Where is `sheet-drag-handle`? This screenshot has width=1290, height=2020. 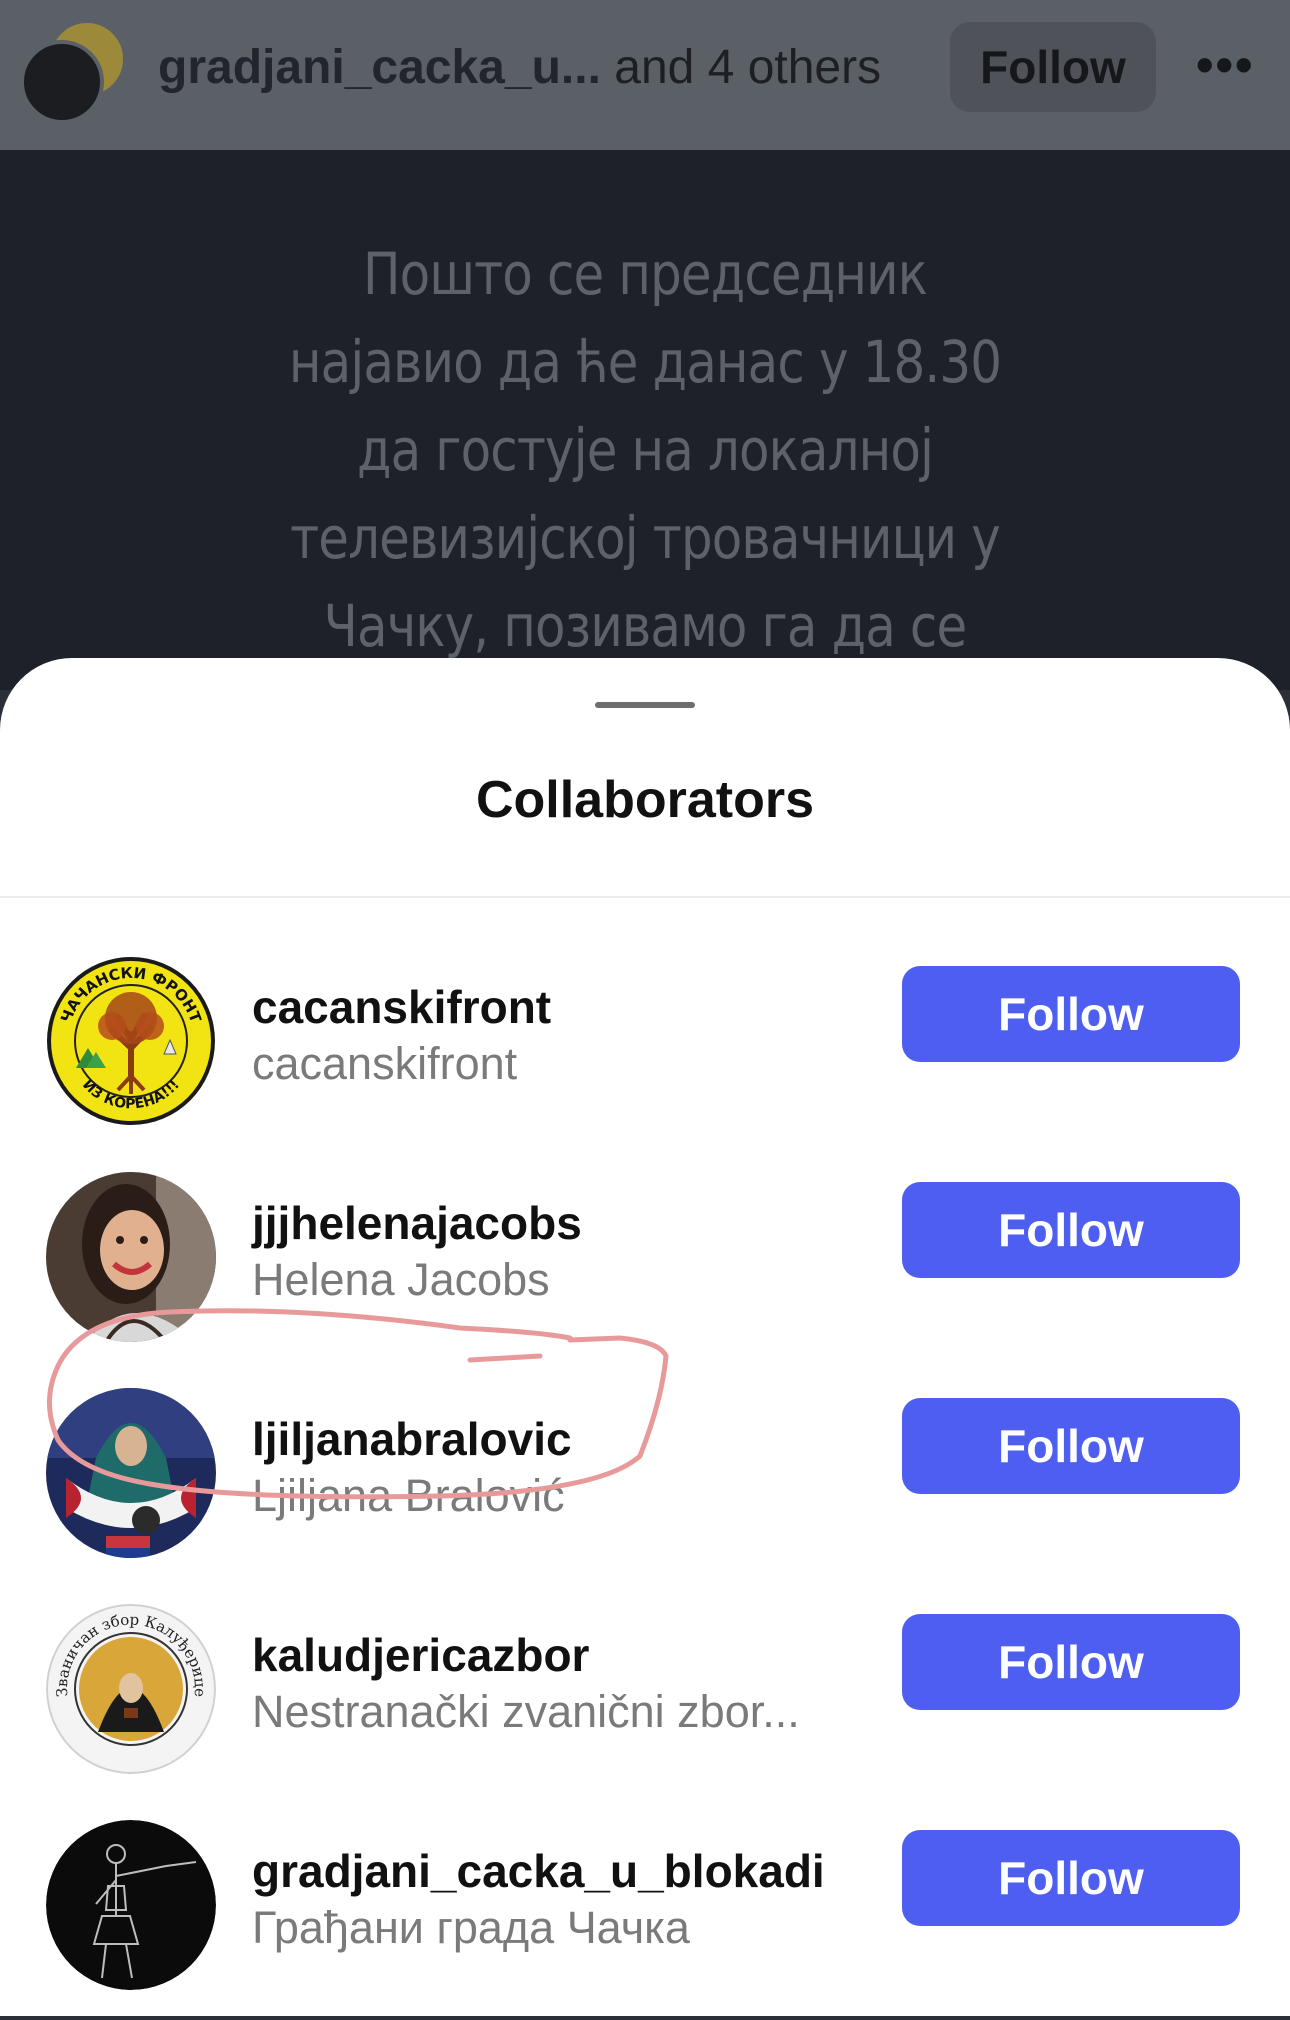
sheet-drag-handle is located at coordinates (645, 705).